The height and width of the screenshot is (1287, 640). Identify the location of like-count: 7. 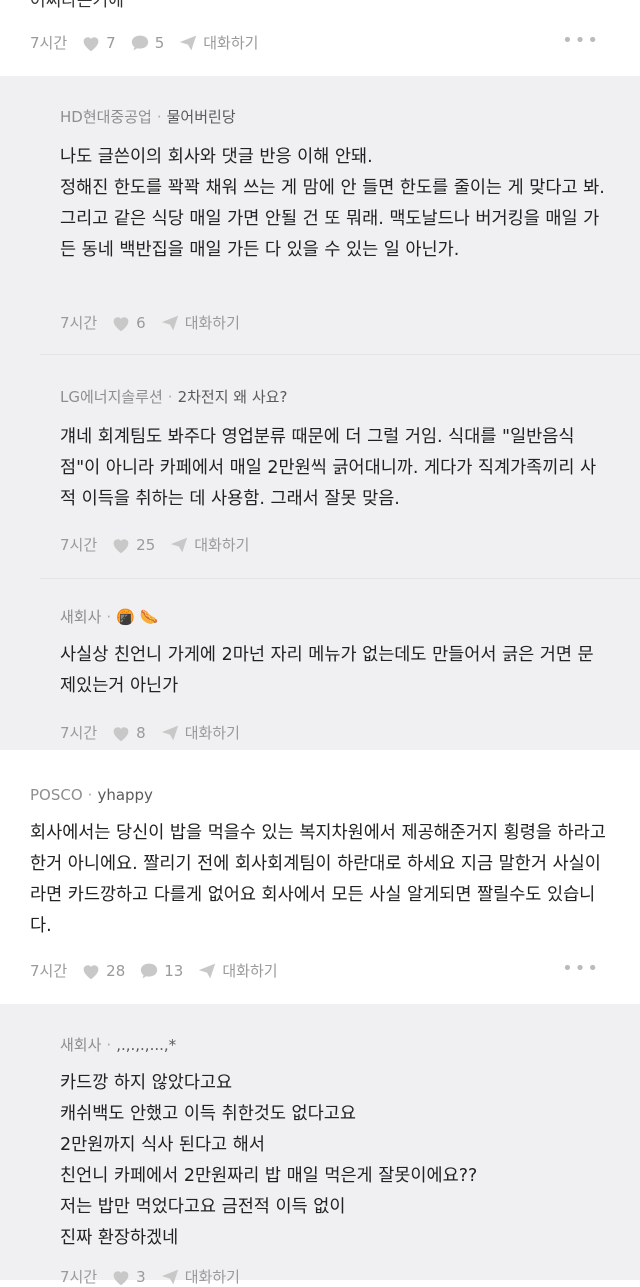
(111, 42).